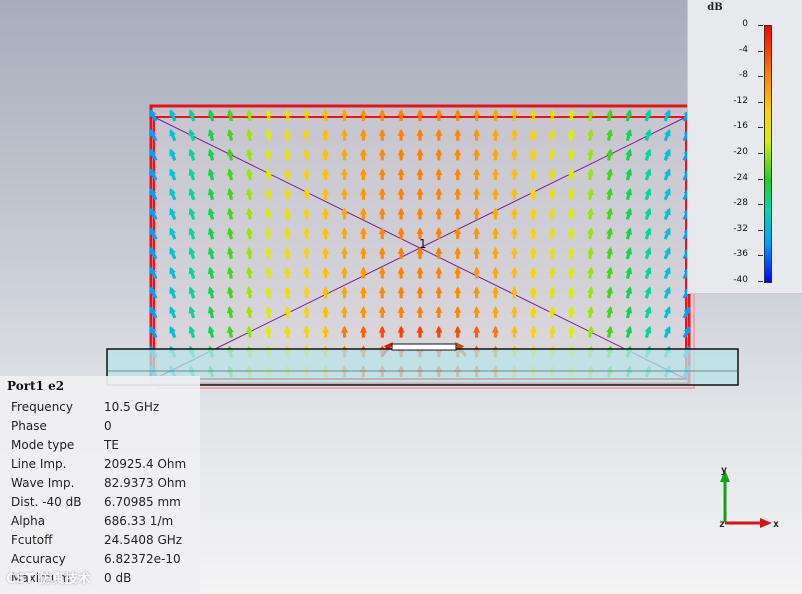 The width and height of the screenshot is (802, 594). What do you see at coordinates (28, 521) in the screenshot?
I see `info-key: Alpha` at bounding box center [28, 521].